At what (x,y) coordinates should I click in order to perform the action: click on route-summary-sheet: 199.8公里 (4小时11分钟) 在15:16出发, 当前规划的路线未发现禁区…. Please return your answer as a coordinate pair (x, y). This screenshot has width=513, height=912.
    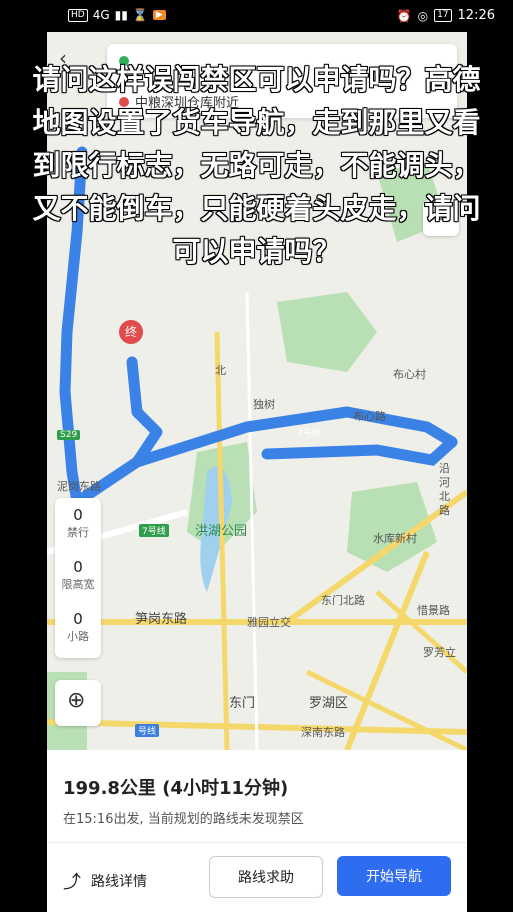
    Looking at the image, I should click on (257, 831).